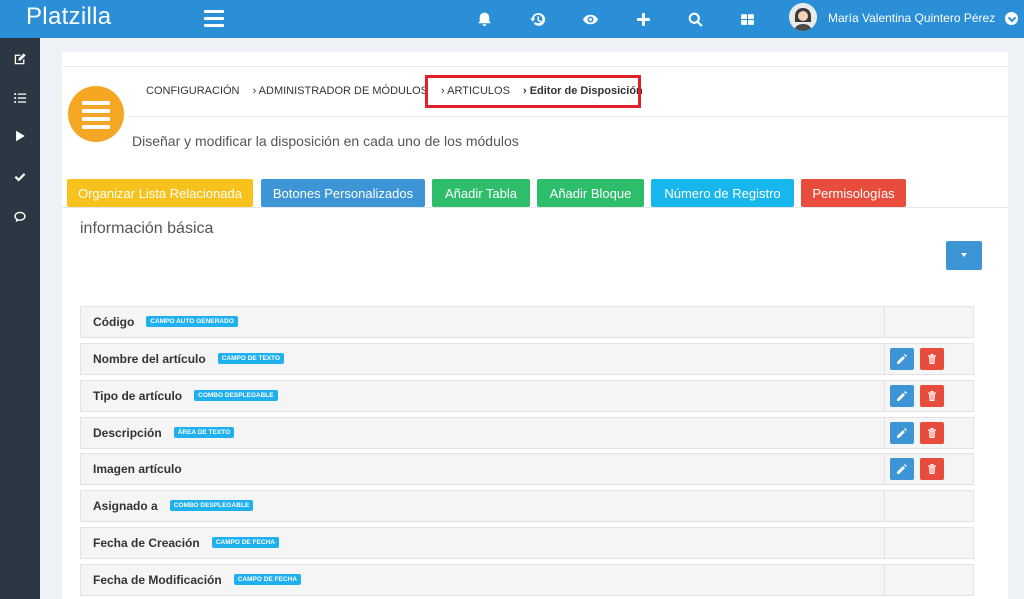  Describe the element at coordinates (114, 322) in the screenshot. I see `field-label: Código` at that location.